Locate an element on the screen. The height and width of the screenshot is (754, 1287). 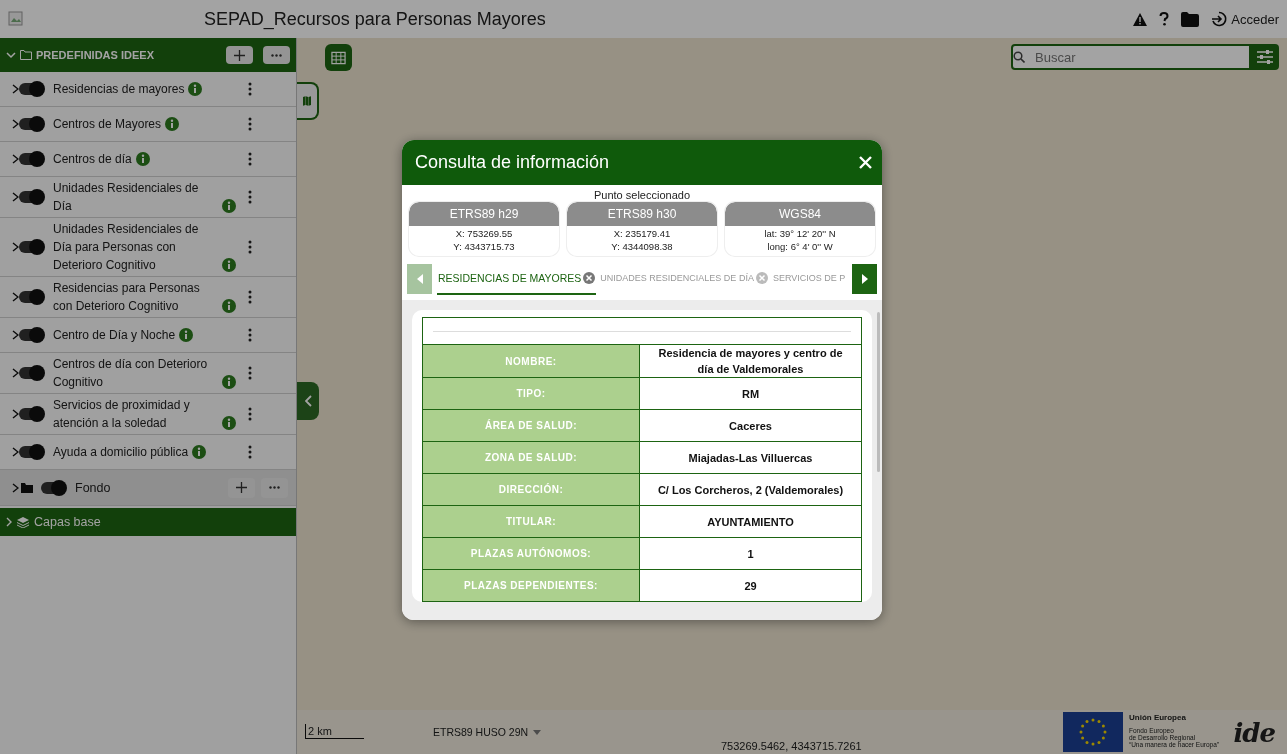
coordinate-system-name: WGS84 is located at coordinates (800, 214).